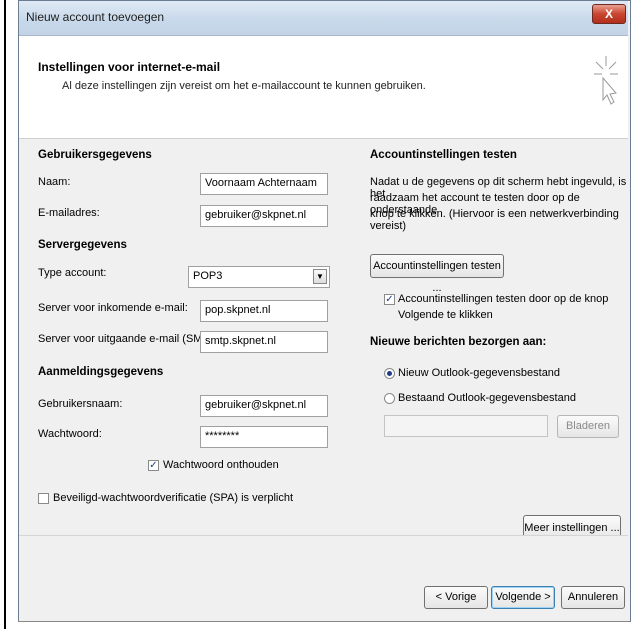 This screenshot has height=629, width=635. I want to click on incoming-server-field: pop.skpnet.nl, so click(264, 311).